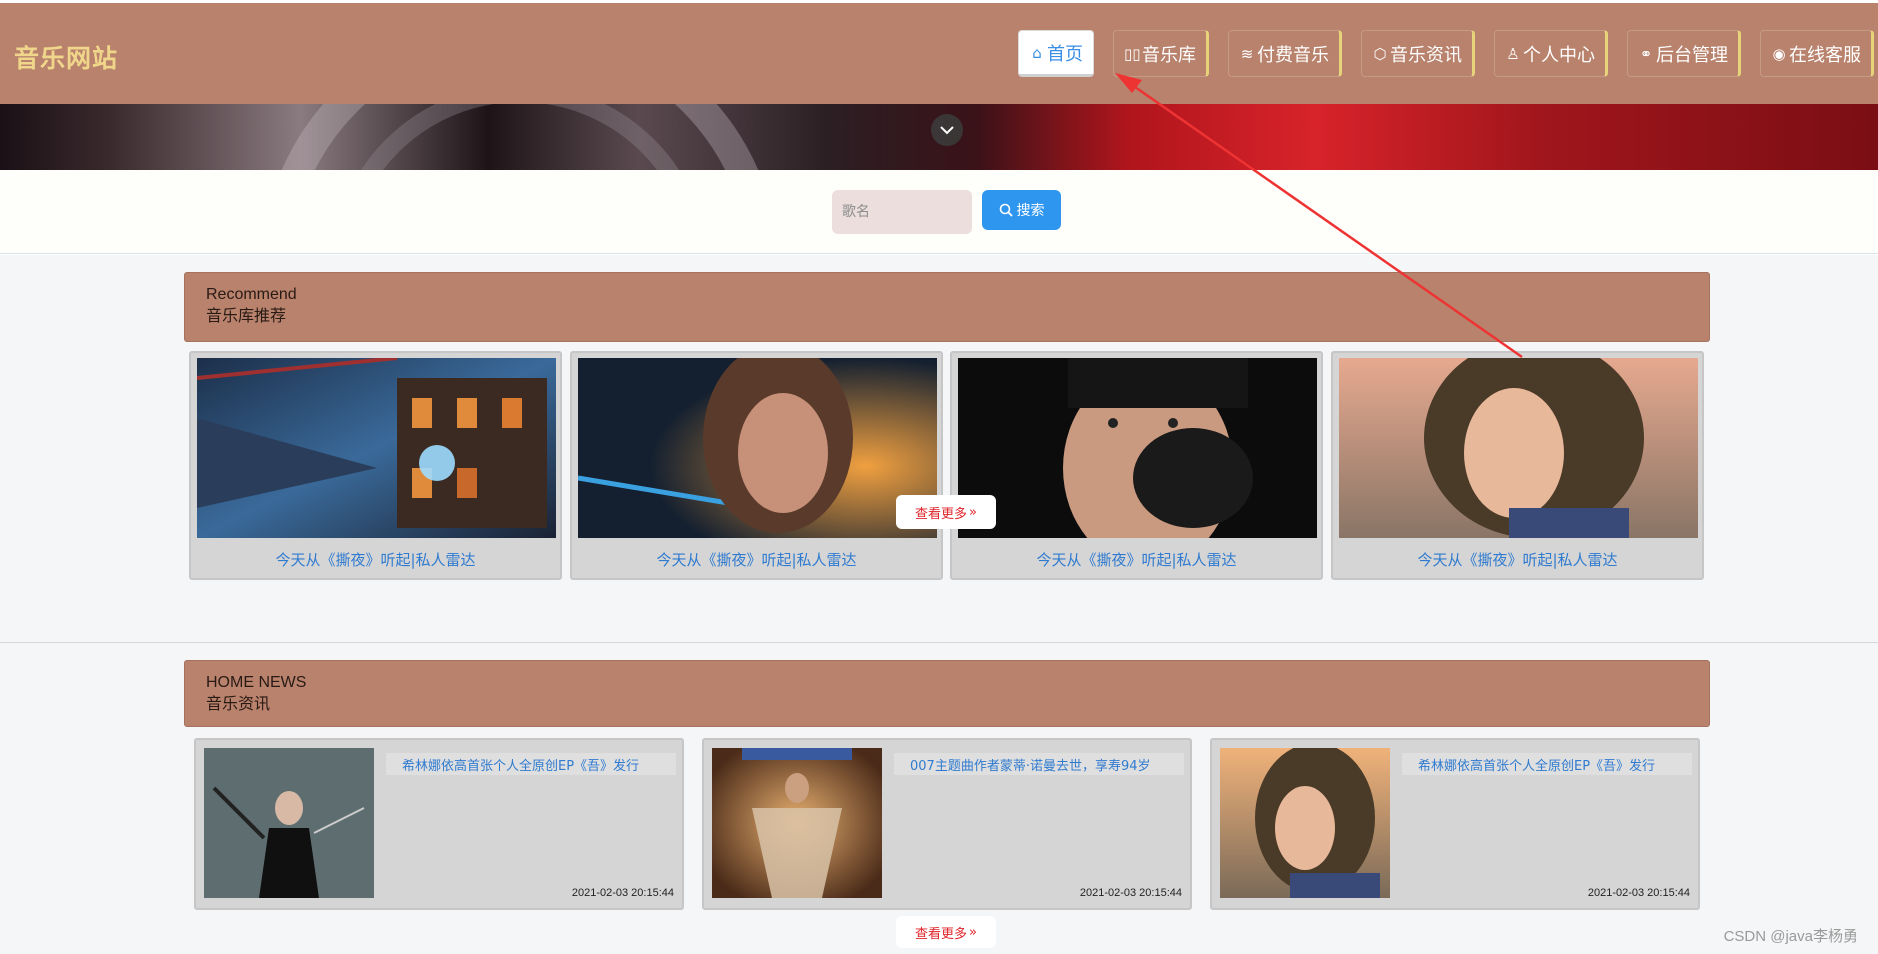  I want to click on headset-icon: ◉, so click(1779, 53).